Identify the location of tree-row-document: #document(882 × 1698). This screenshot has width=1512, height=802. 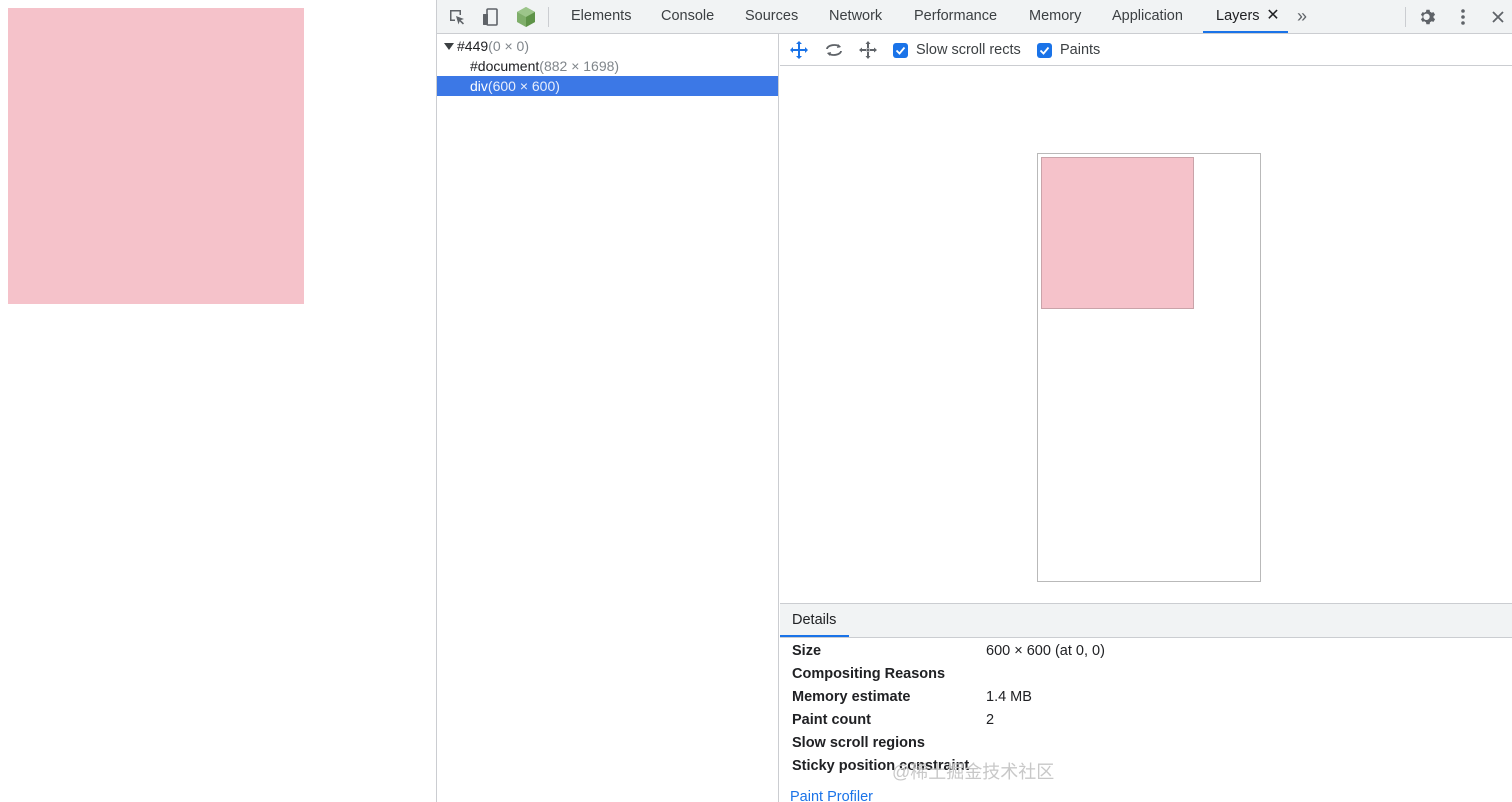
(607, 66).